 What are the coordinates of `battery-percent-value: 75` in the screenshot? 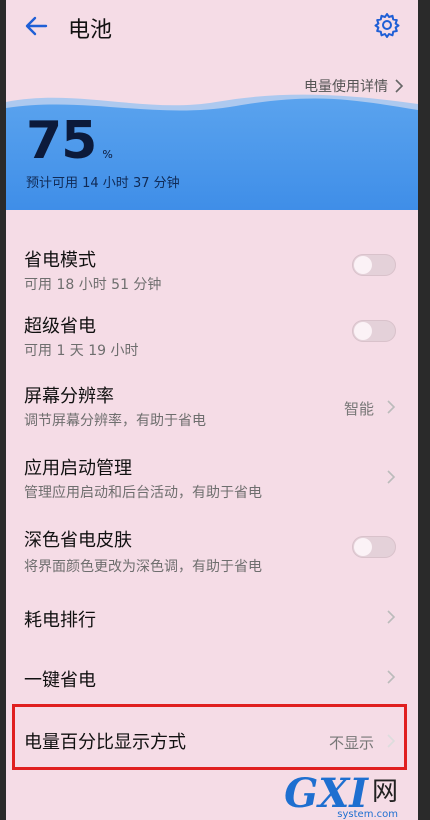 It's located at (61, 141).